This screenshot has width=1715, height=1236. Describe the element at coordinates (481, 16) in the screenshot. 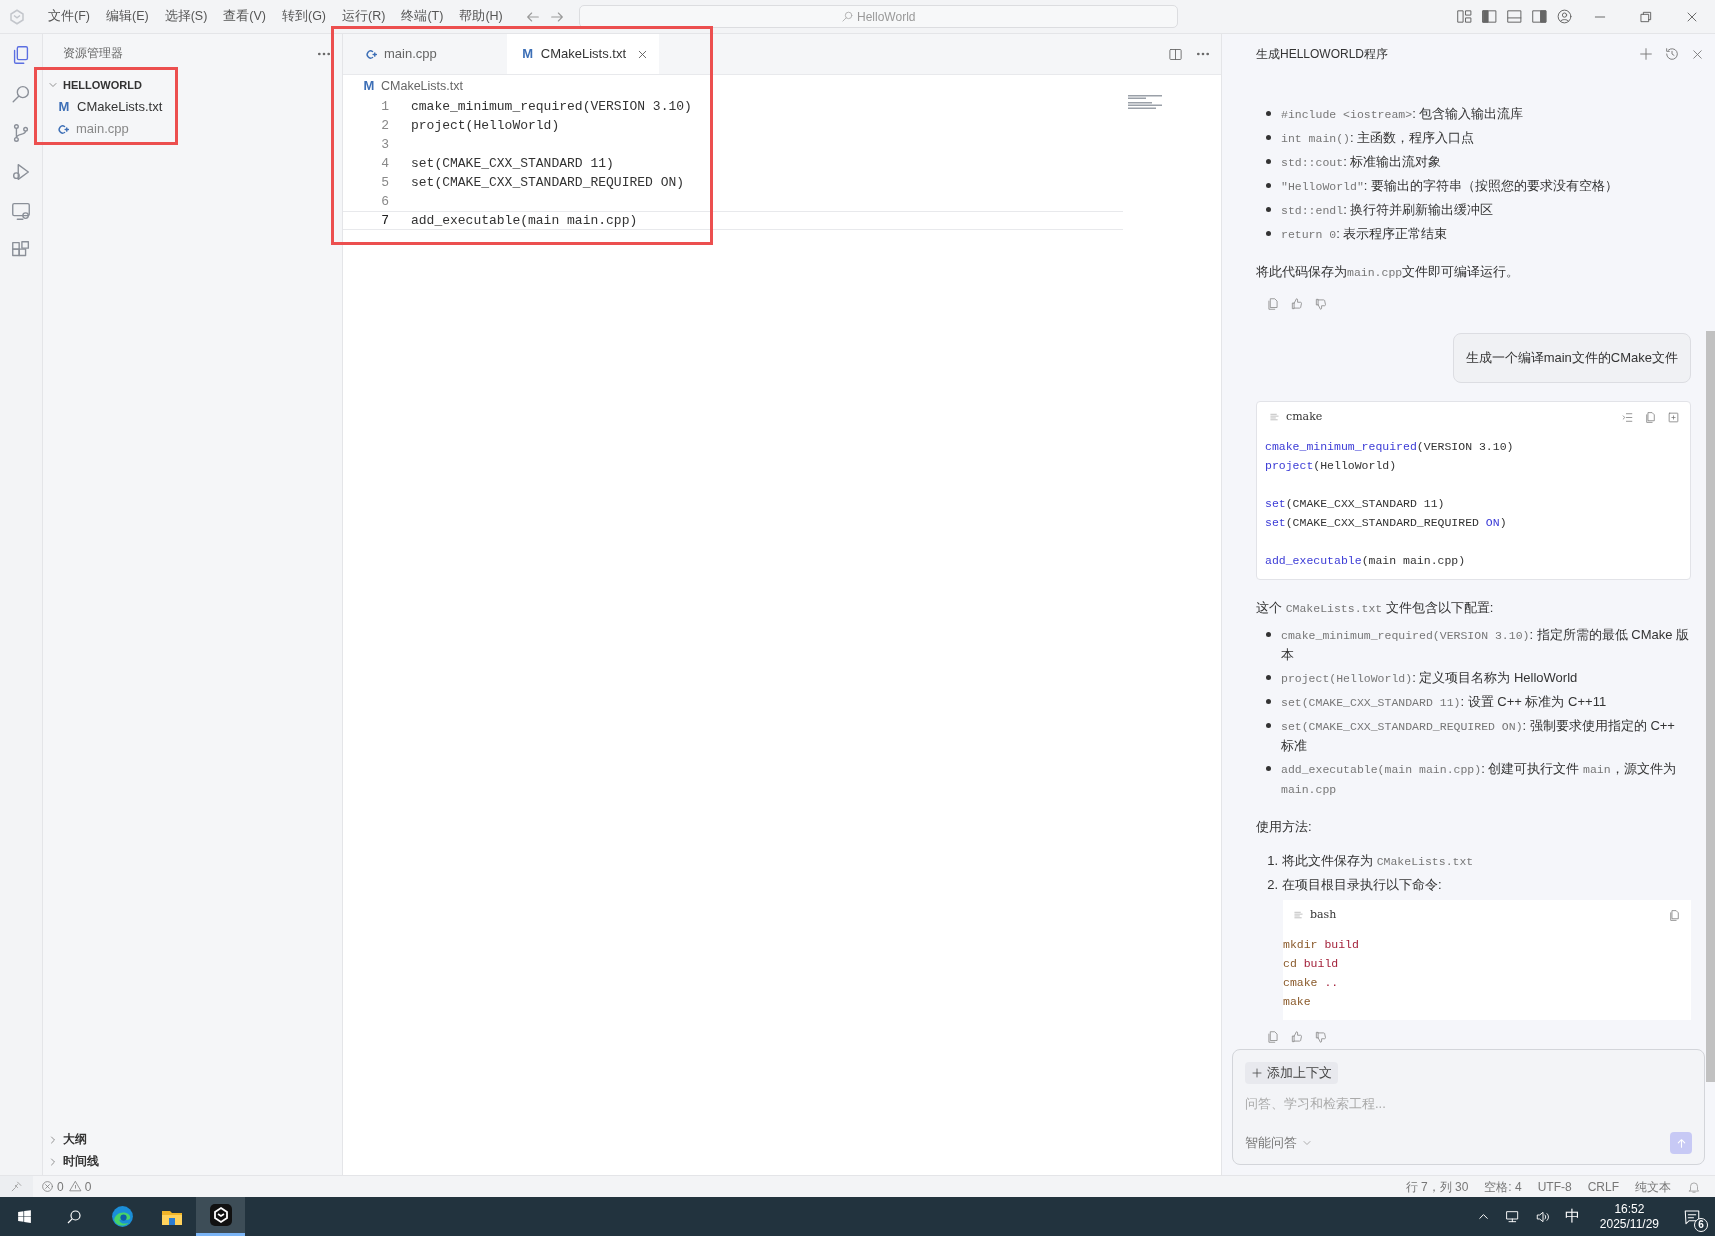

I see `menu-item: 帮助(H)` at that location.